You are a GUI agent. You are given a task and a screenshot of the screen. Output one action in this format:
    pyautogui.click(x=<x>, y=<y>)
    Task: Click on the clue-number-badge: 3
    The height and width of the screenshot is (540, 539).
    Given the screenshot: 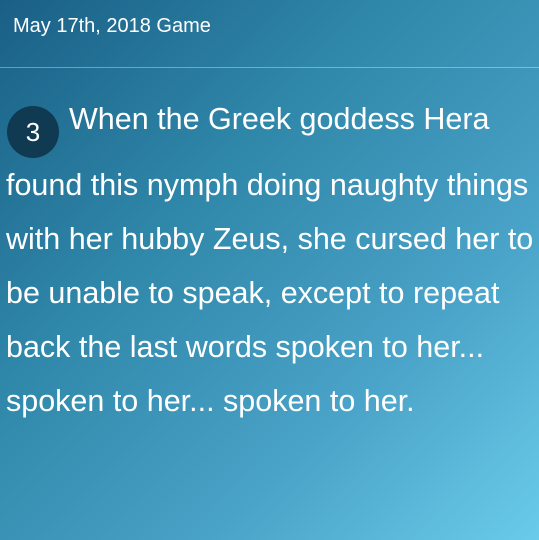 What is the action you would take?
    pyautogui.click(x=33, y=132)
    